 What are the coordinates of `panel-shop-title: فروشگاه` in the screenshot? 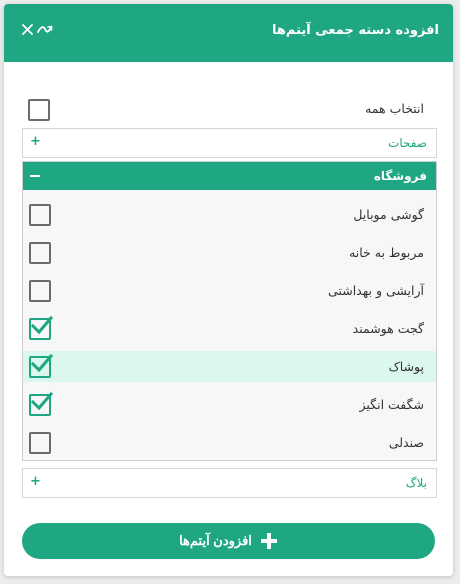 It's located at (400, 176).